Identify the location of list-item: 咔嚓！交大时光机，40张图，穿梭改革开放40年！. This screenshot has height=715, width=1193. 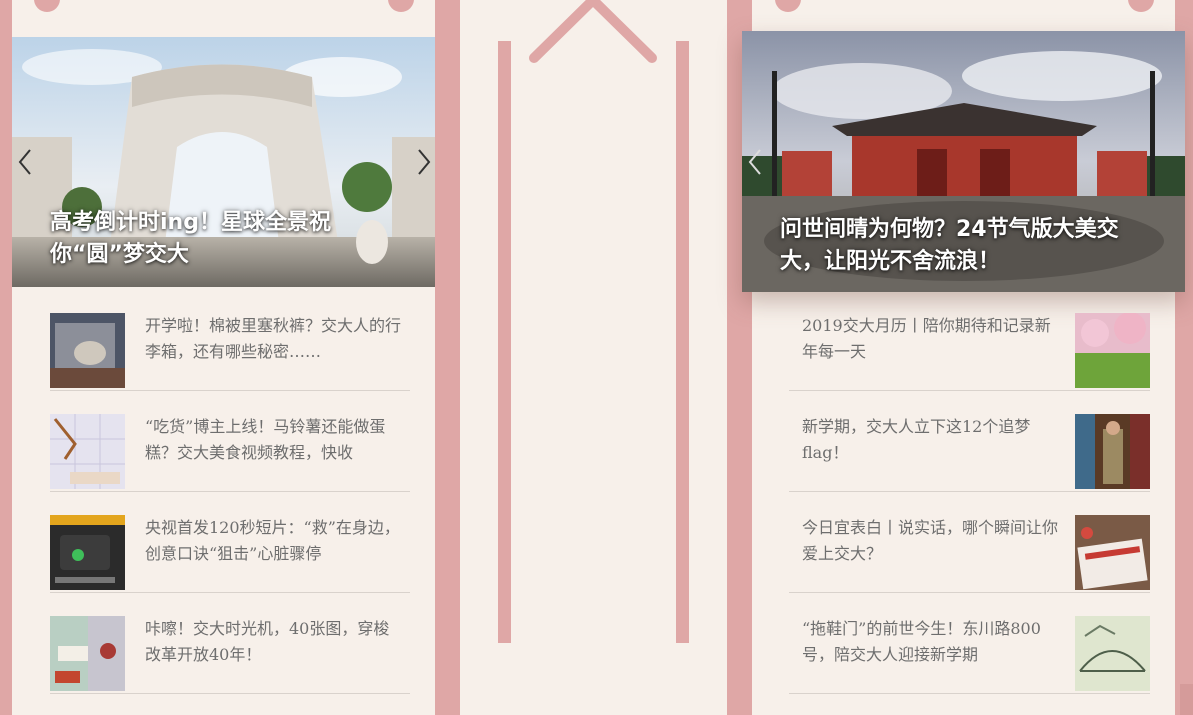
(230, 655).